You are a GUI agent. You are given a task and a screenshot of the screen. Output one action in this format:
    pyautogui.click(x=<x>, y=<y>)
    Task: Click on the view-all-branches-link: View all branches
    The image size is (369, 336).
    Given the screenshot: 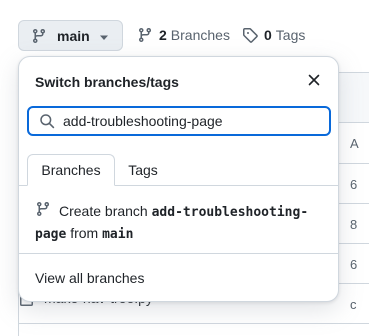 What is the action you would take?
    pyautogui.click(x=89, y=278)
    